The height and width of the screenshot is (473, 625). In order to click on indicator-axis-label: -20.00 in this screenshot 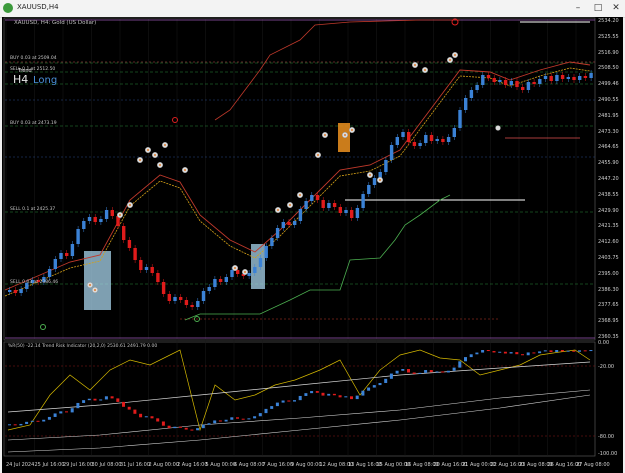, I will do `click(606, 367)`.